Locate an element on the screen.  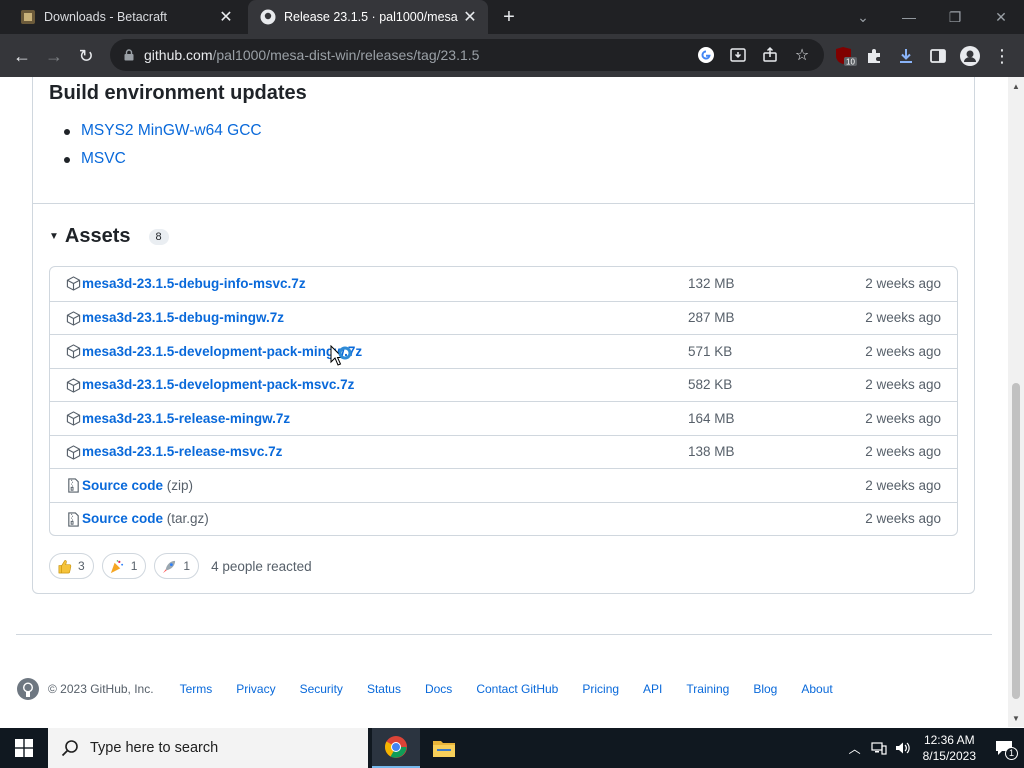
profile-avatar-icon is located at coordinates (970, 56).